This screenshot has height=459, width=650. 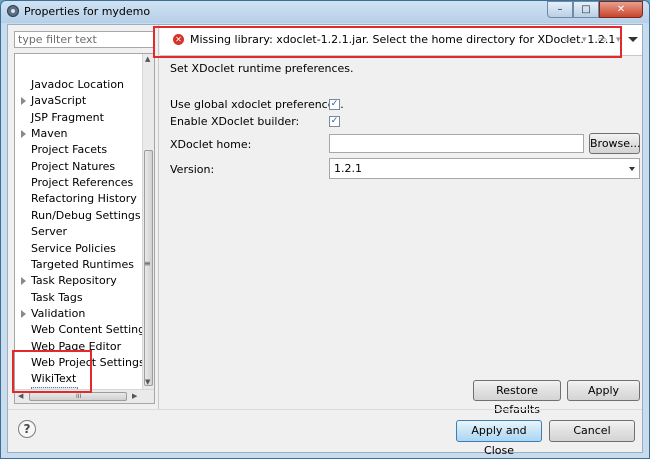 What do you see at coordinates (592, 431) in the screenshot?
I see `cancel-button: Cancel` at bounding box center [592, 431].